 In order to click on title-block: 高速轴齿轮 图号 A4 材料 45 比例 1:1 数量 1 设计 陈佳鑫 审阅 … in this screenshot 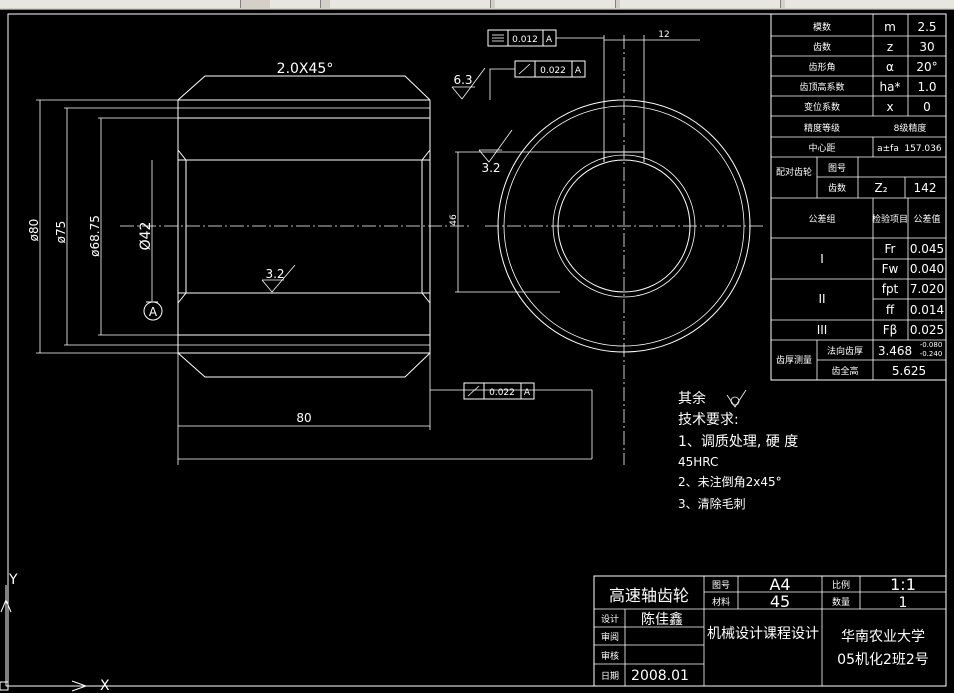, I will do `click(770, 631)`.